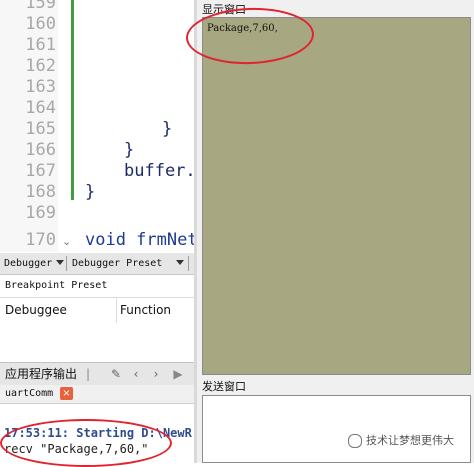 The height and width of the screenshot is (467, 474). I want to click on line-number: 167, so click(40, 171).